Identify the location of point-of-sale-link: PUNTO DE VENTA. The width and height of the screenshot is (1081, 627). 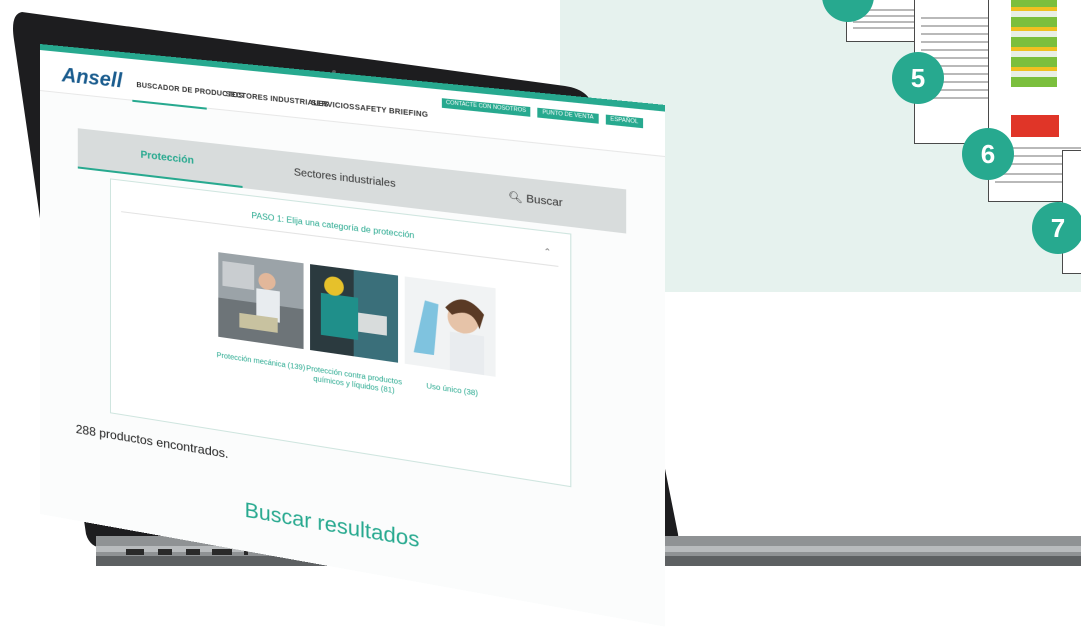
(568, 115).